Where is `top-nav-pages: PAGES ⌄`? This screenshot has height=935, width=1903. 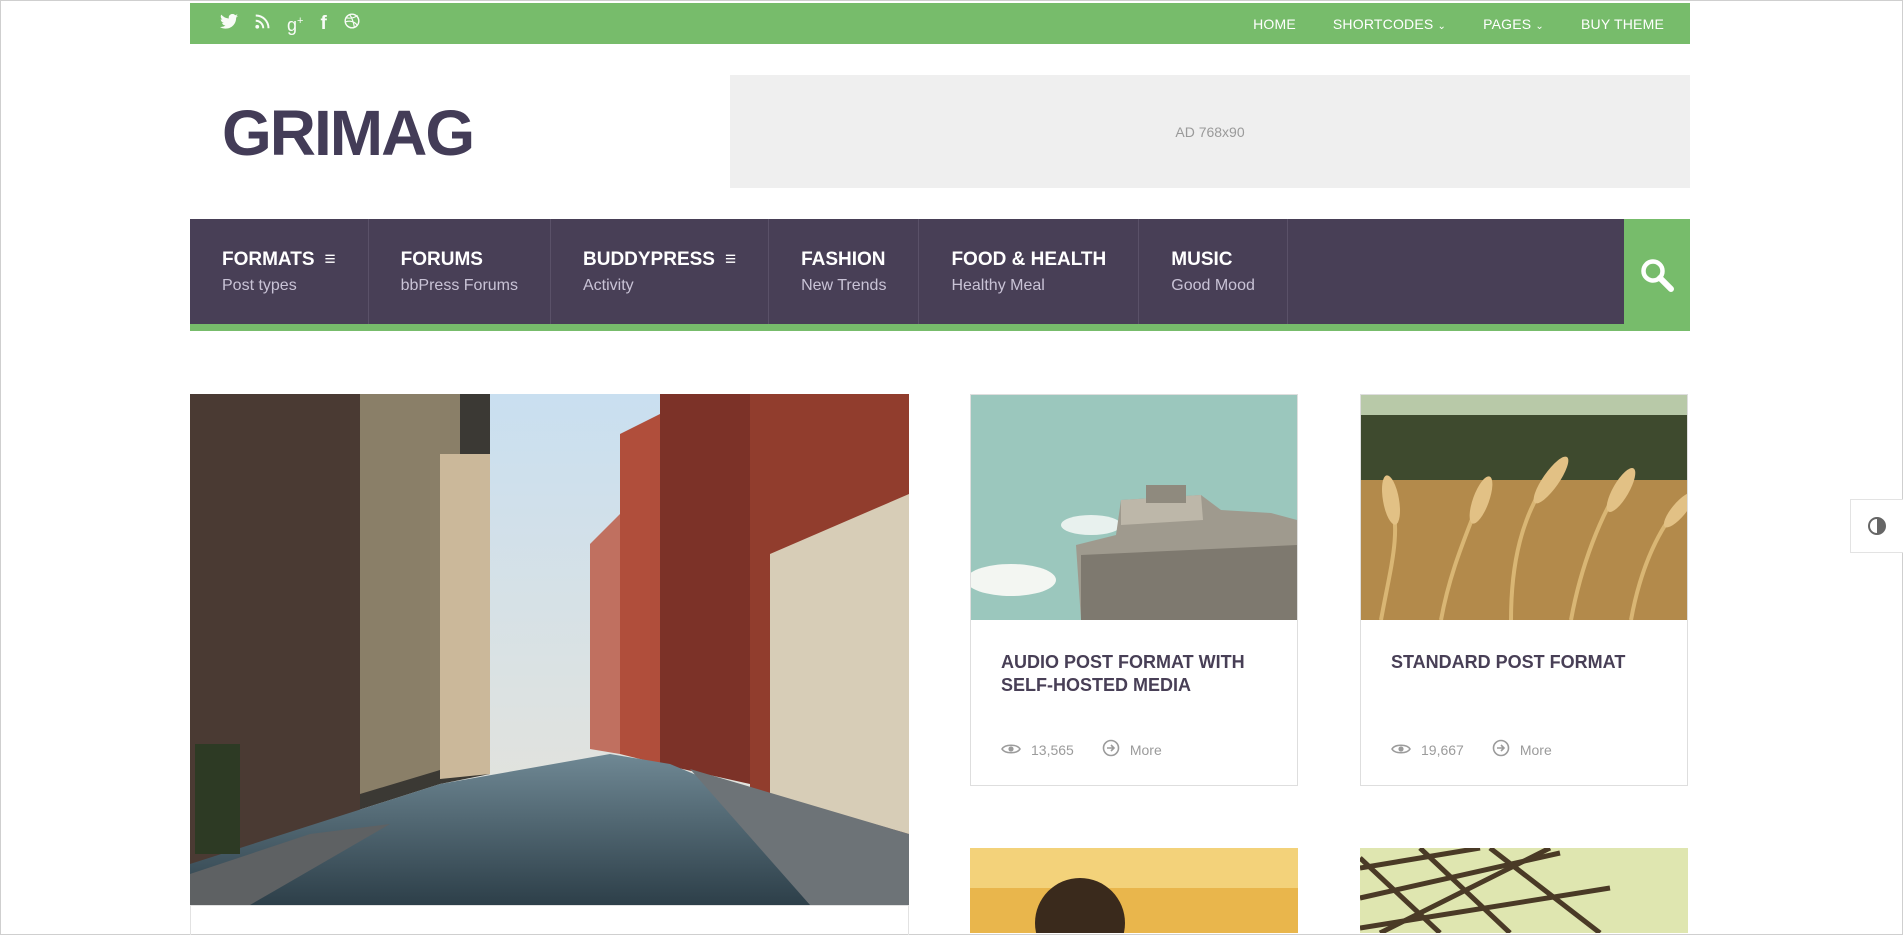 top-nav-pages: PAGES ⌄ is located at coordinates (1513, 24).